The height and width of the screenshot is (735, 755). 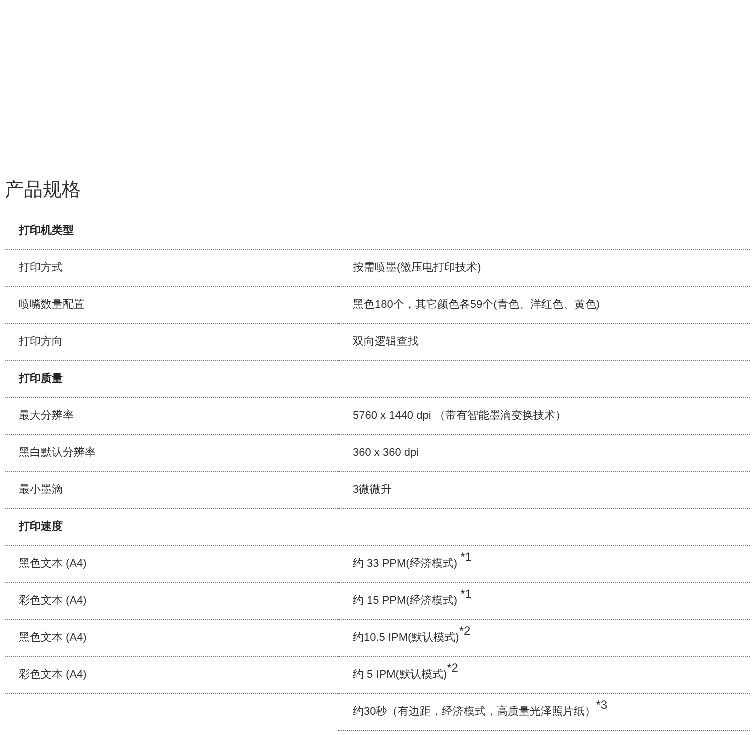 I want to click on spec-label: 喷嘴数量配置, so click(x=52, y=305).